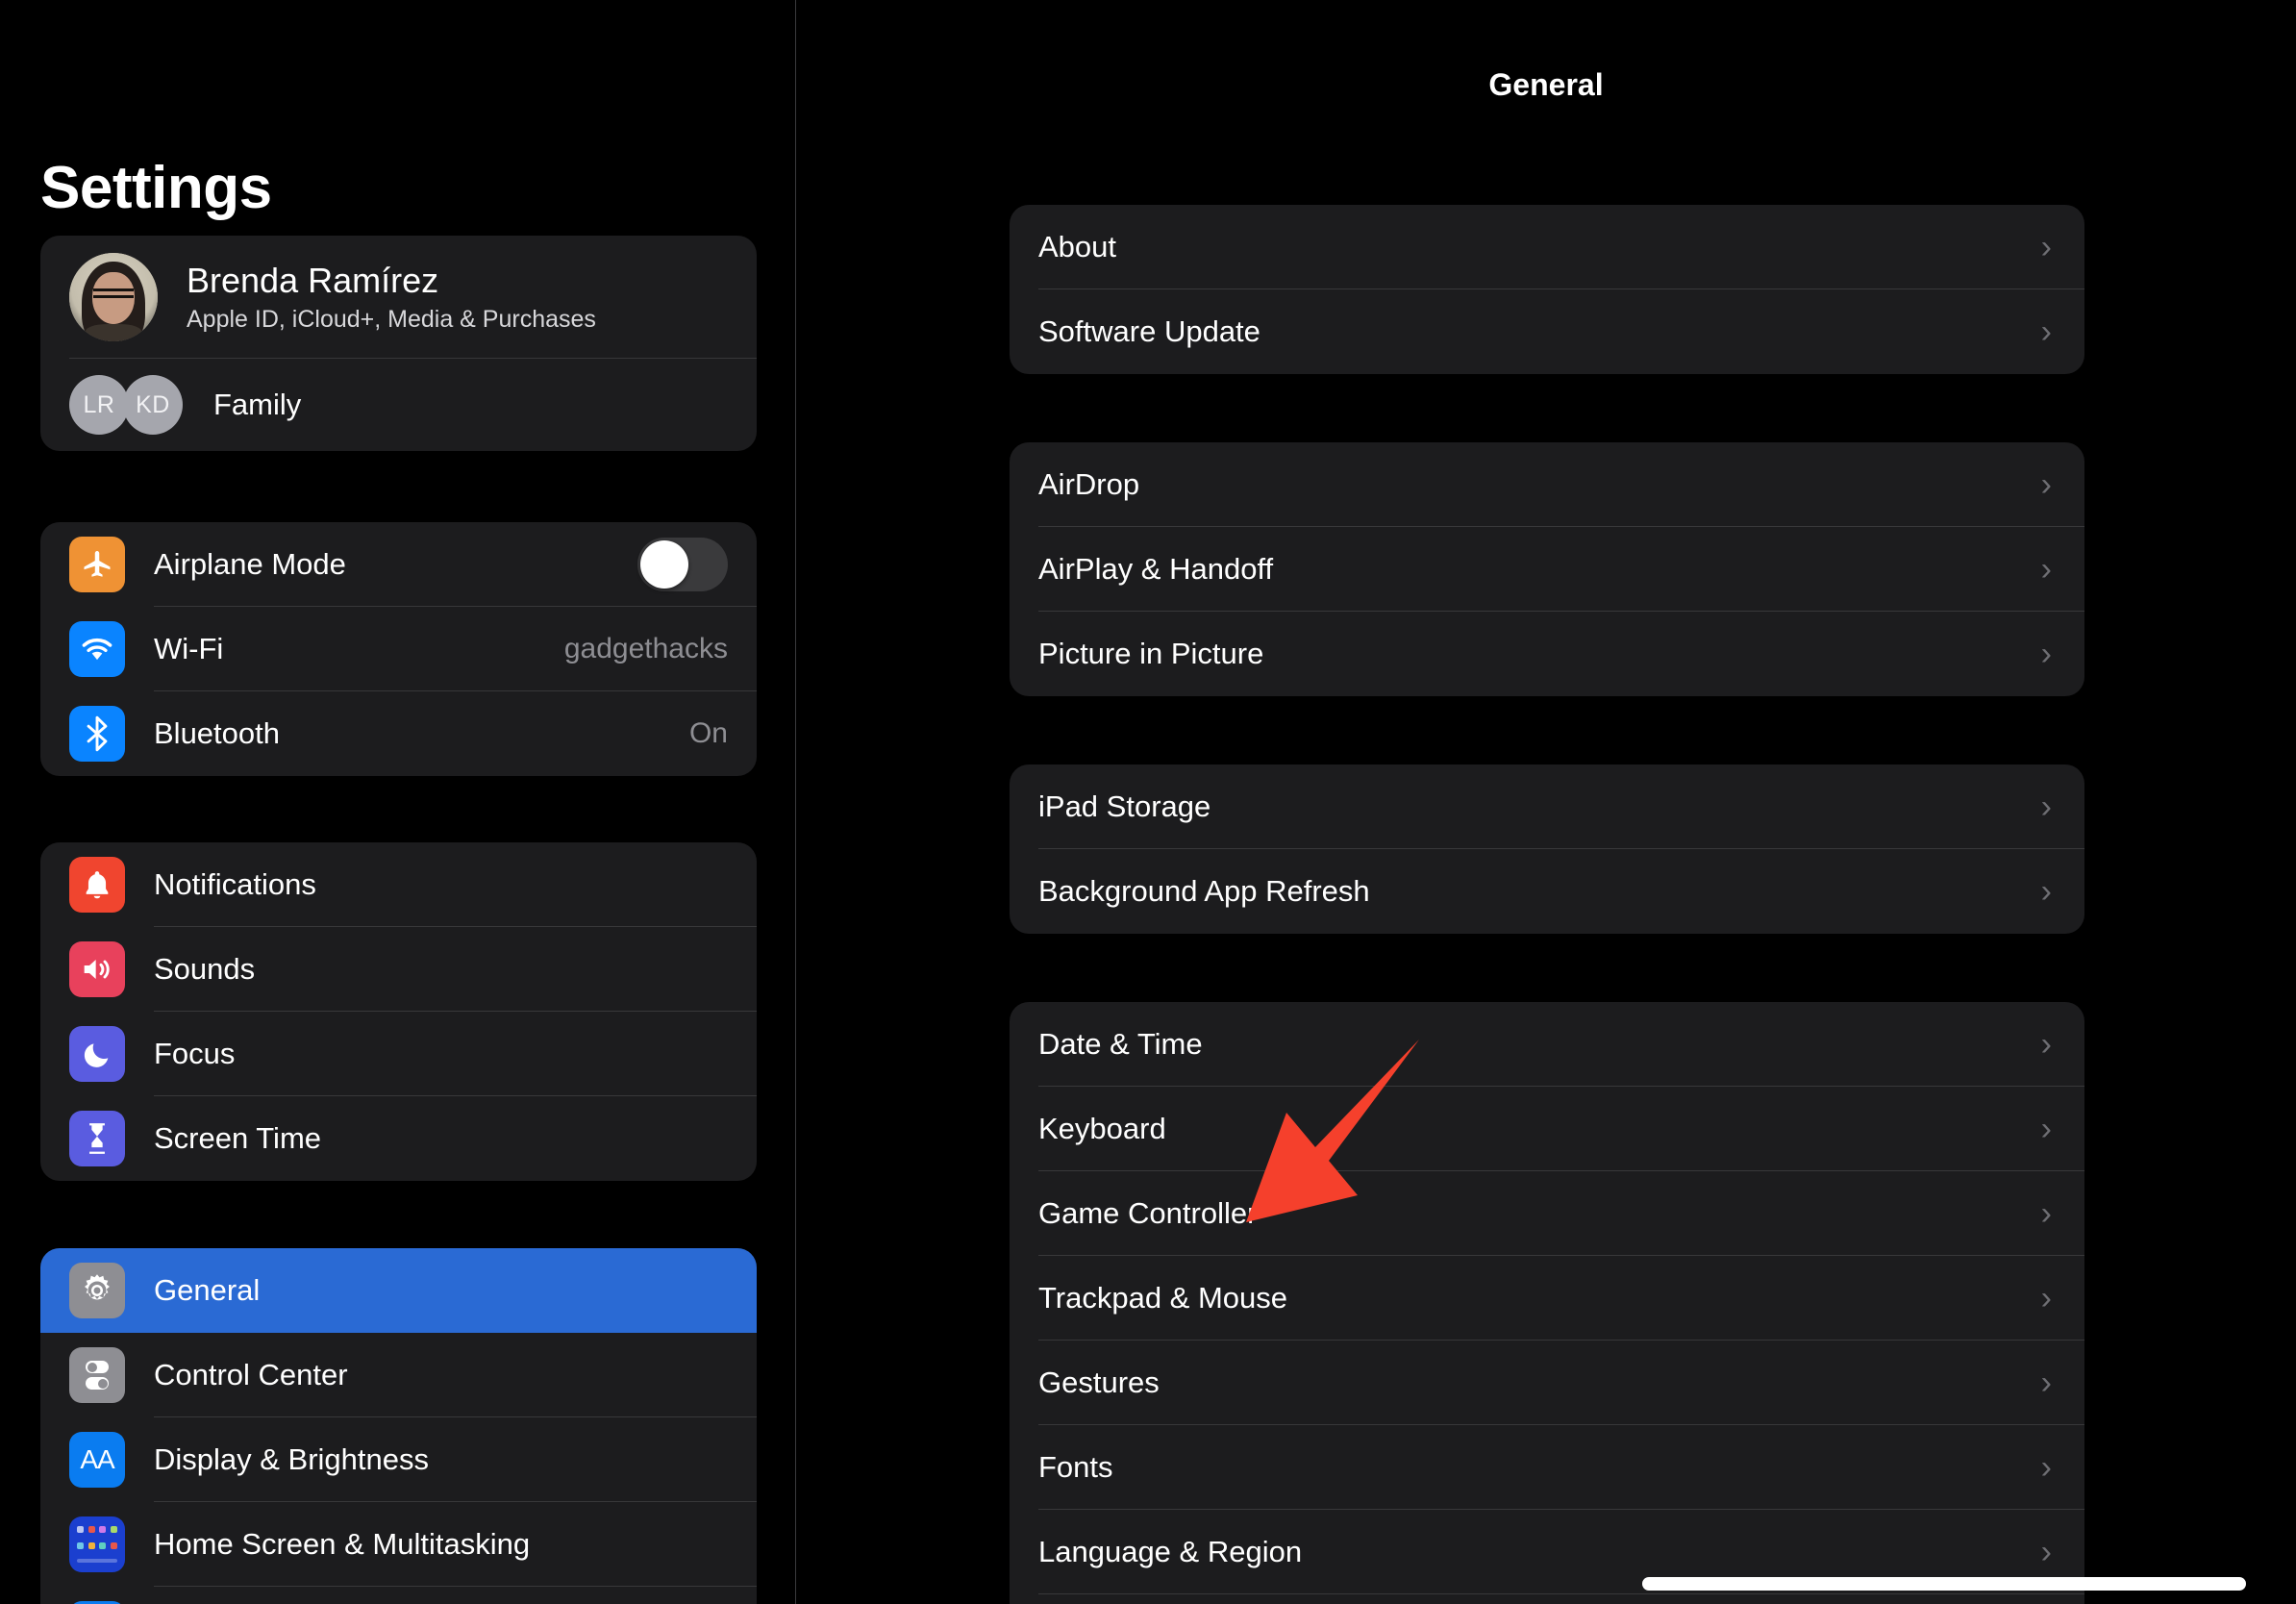 The width and height of the screenshot is (2296, 1604). Describe the element at coordinates (97, 885) in the screenshot. I see `bell-icon` at that location.